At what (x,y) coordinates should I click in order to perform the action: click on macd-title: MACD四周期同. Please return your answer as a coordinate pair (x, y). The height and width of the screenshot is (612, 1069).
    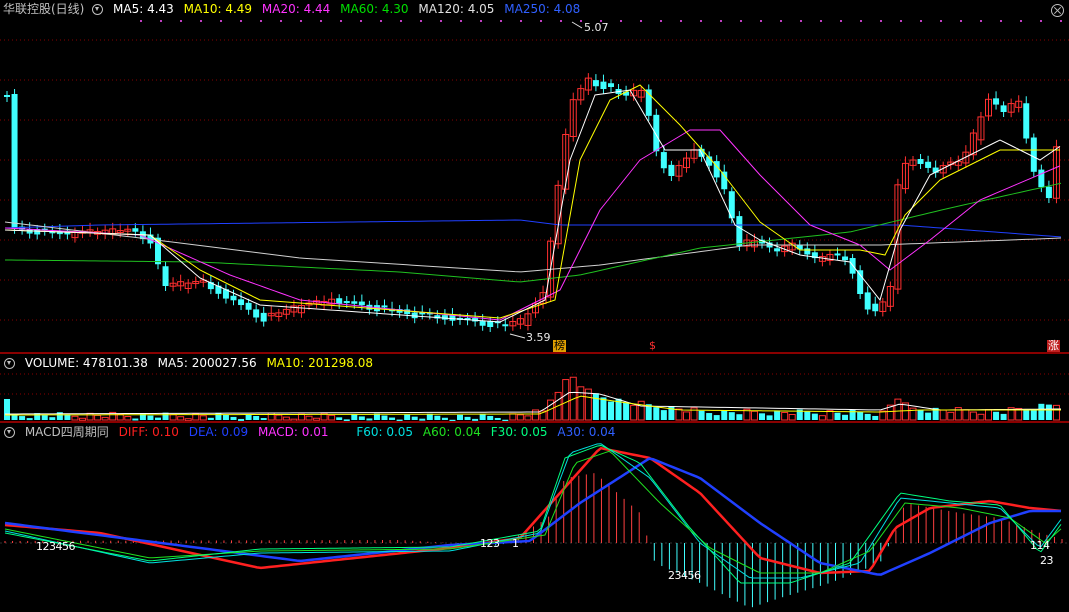
    Looking at the image, I should click on (66, 432).